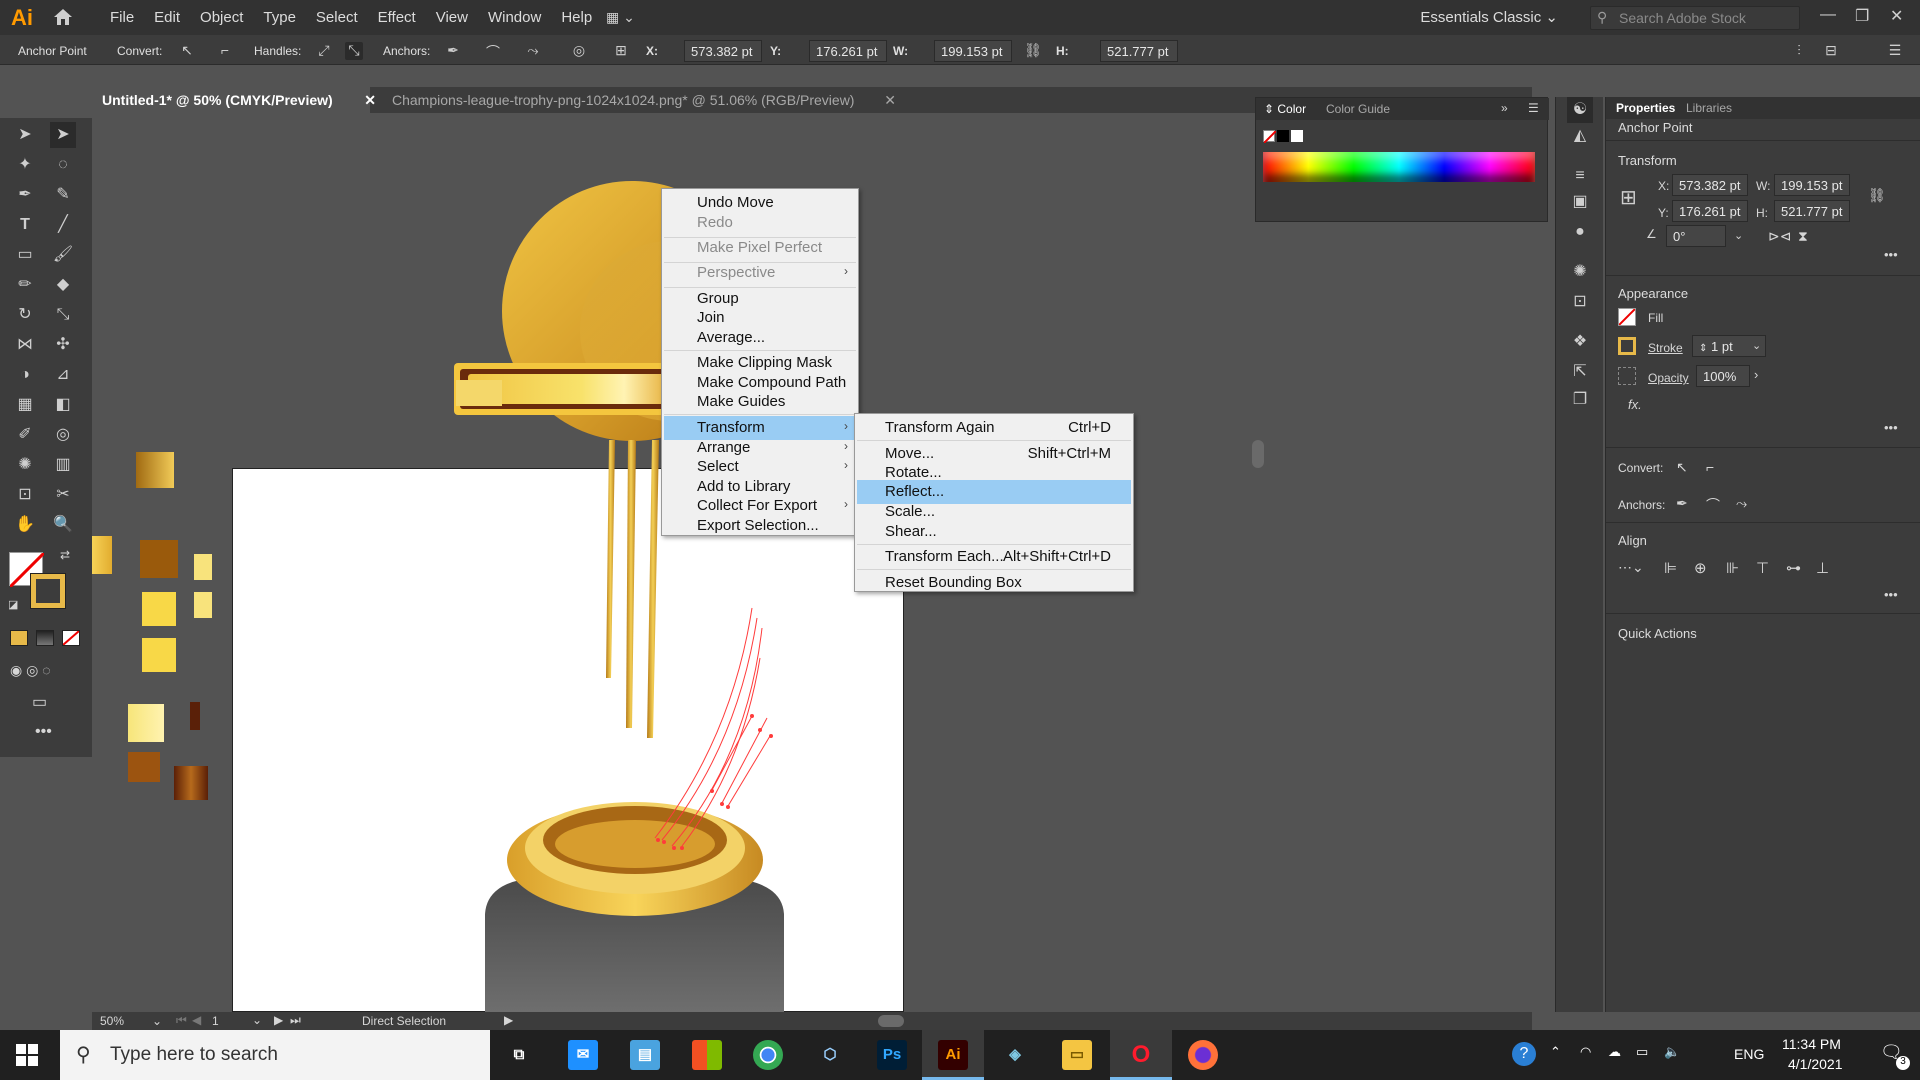 This screenshot has height=1080, width=1920. What do you see at coordinates (953, 1055) in the screenshot?
I see `illustrator-icon: Ai` at bounding box center [953, 1055].